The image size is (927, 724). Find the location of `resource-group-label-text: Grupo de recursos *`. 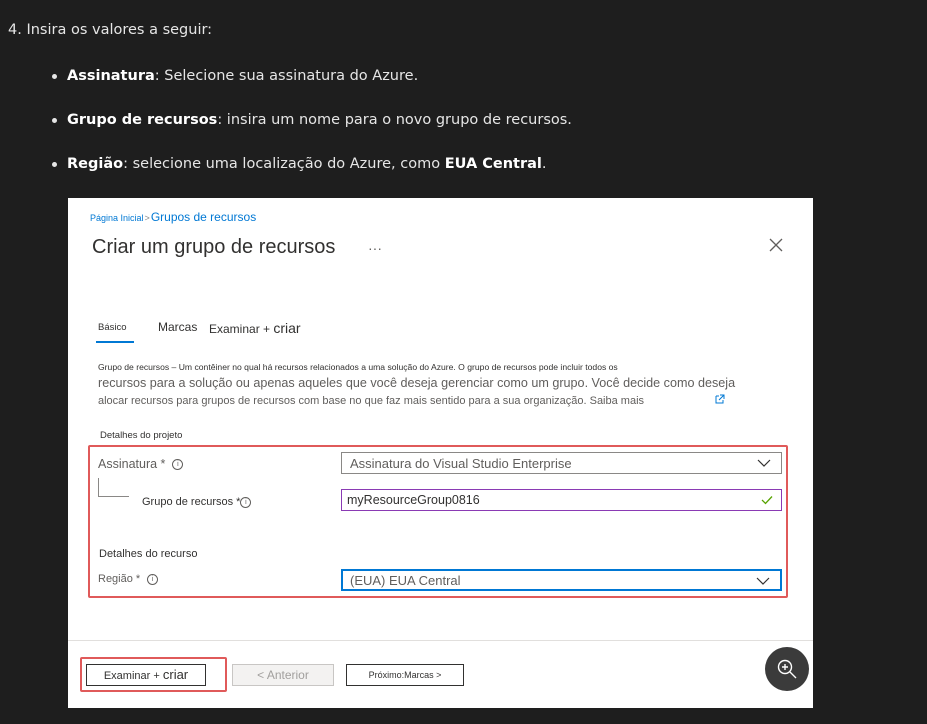

resource-group-label-text: Grupo de recursos * is located at coordinates (191, 502).